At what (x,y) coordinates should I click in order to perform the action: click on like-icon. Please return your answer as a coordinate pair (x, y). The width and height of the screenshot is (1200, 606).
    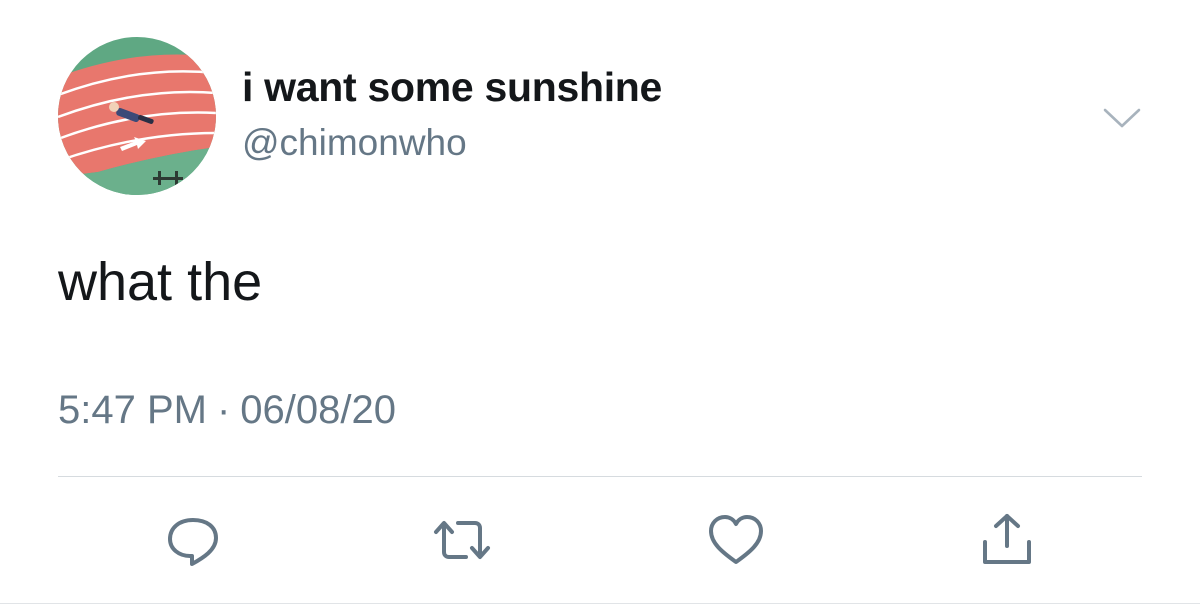
    Looking at the image, I should click on (736, 539).